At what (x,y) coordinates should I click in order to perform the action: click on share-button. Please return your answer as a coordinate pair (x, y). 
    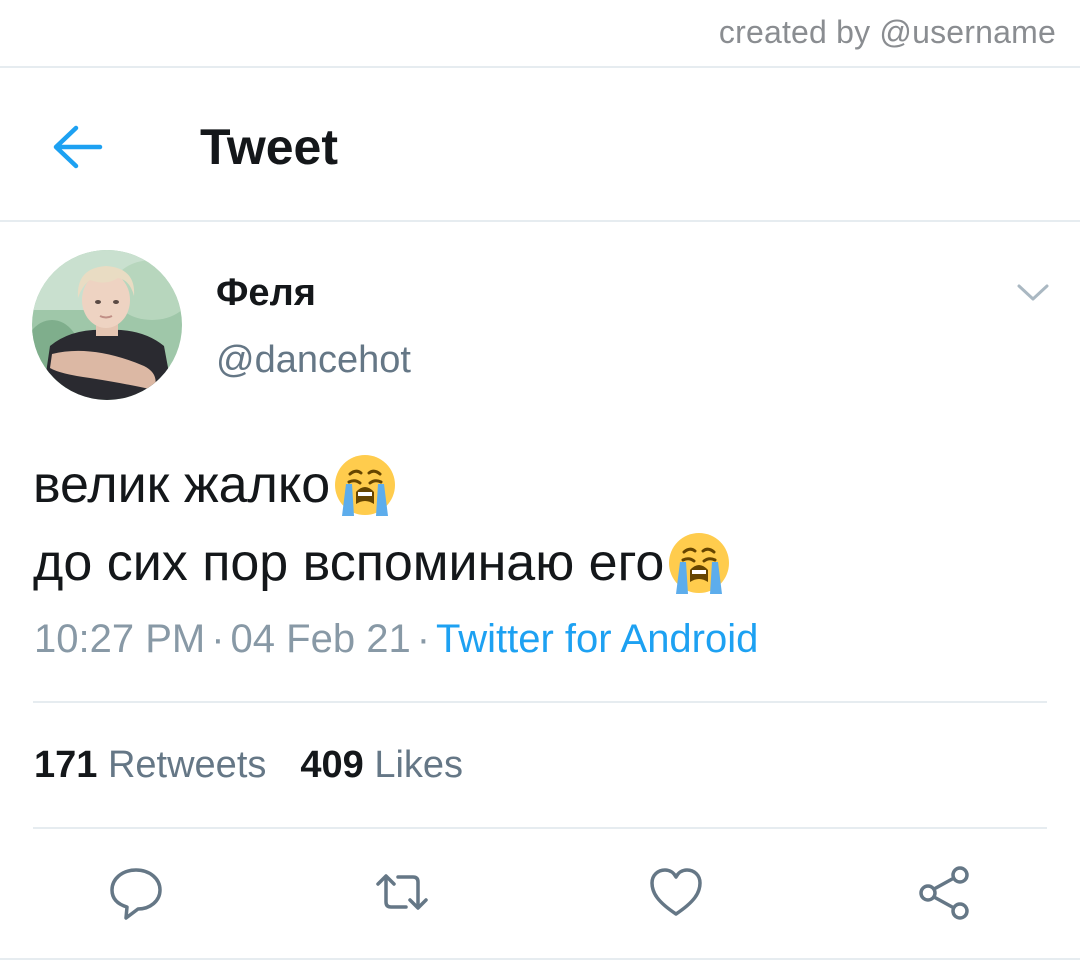
    Looking at the image, I should click on (944, 892).